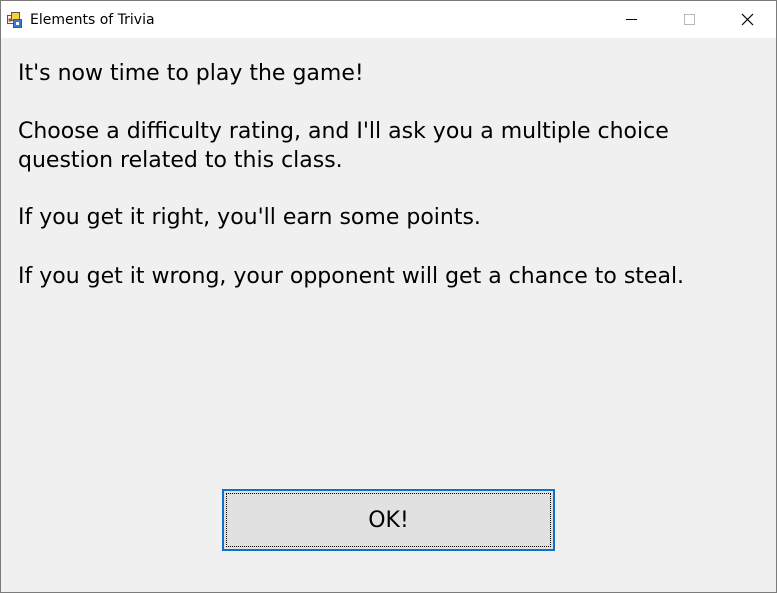 Image resolution: width=777 pixels, height=593 pixels. I want to click on minimize-button, so click(631, 19).